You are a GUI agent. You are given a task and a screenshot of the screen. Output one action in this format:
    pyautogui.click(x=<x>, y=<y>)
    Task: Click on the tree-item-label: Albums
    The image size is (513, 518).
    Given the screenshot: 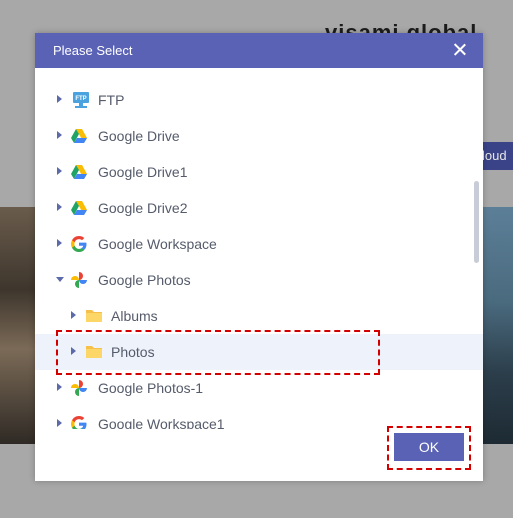 What is the action you would take?
    pyautogui.click(x=134, y=316)
    